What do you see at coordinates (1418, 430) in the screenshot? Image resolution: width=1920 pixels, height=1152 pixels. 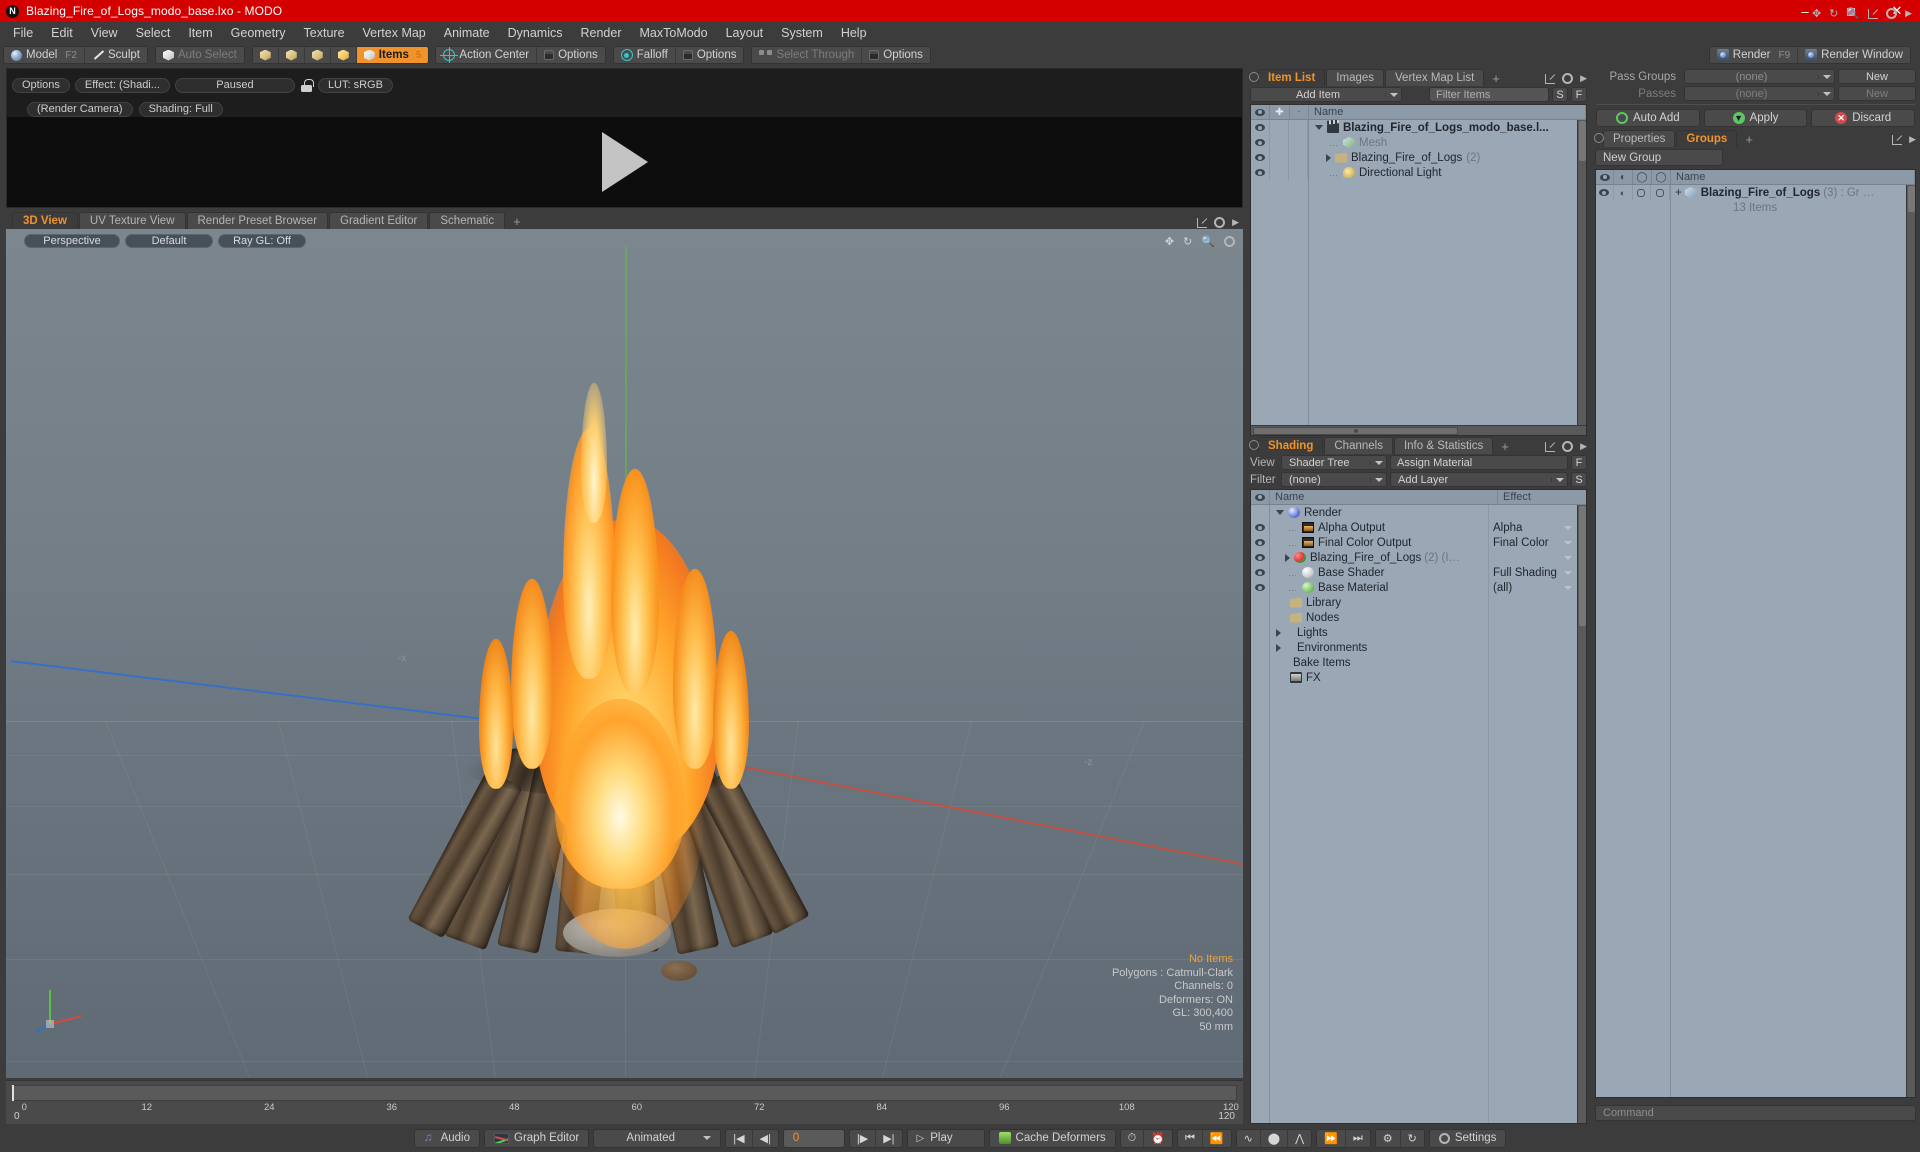 I see `item-list-hscrollbar` at bounding box center [1418, 430].